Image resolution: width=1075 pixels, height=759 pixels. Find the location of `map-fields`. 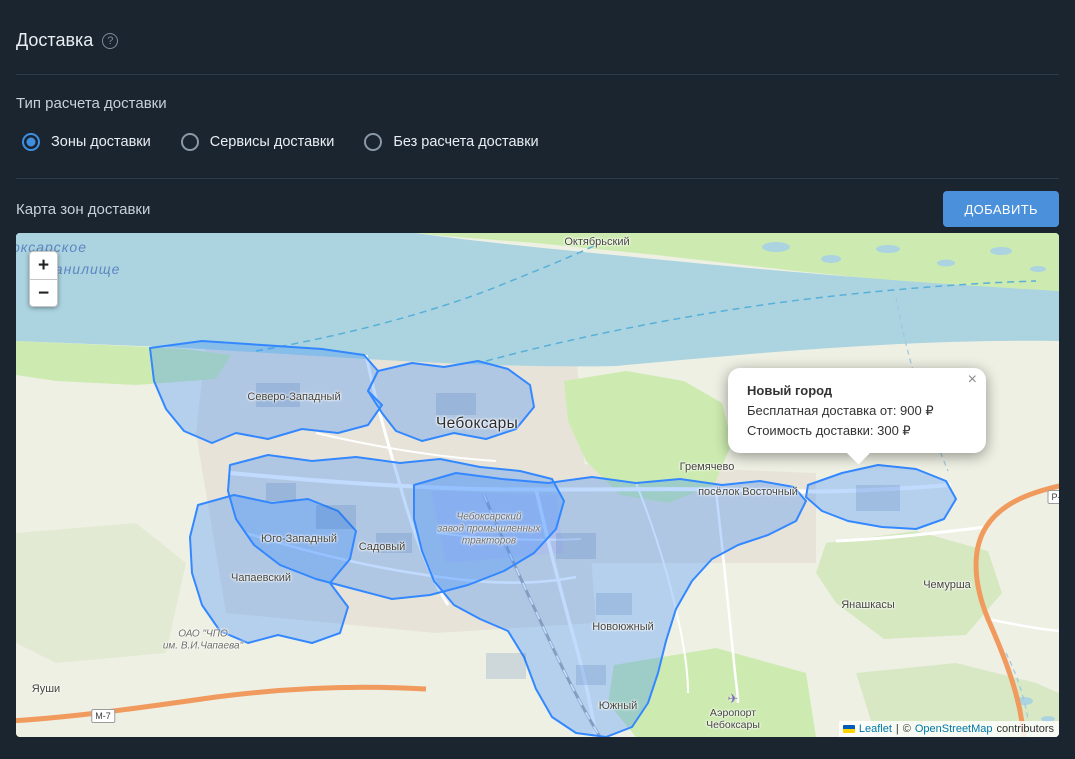

map-fields is located at coordinates (101, 593).